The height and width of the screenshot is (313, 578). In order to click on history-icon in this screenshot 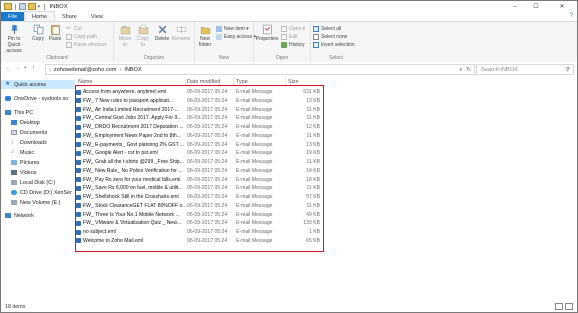, I will do `click(284, 45)`.